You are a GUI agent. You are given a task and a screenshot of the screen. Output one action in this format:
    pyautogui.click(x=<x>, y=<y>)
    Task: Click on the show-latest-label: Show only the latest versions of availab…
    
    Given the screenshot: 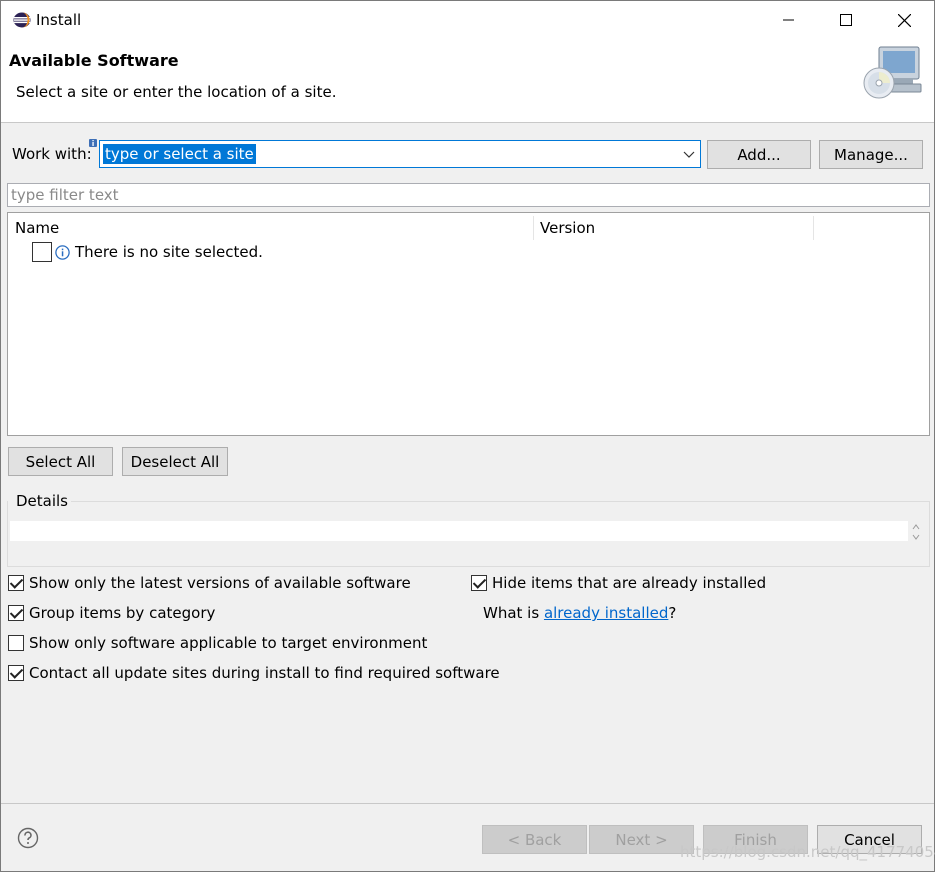 What is the action you would take?
    pyautogui.click(x=220, y=583)
    